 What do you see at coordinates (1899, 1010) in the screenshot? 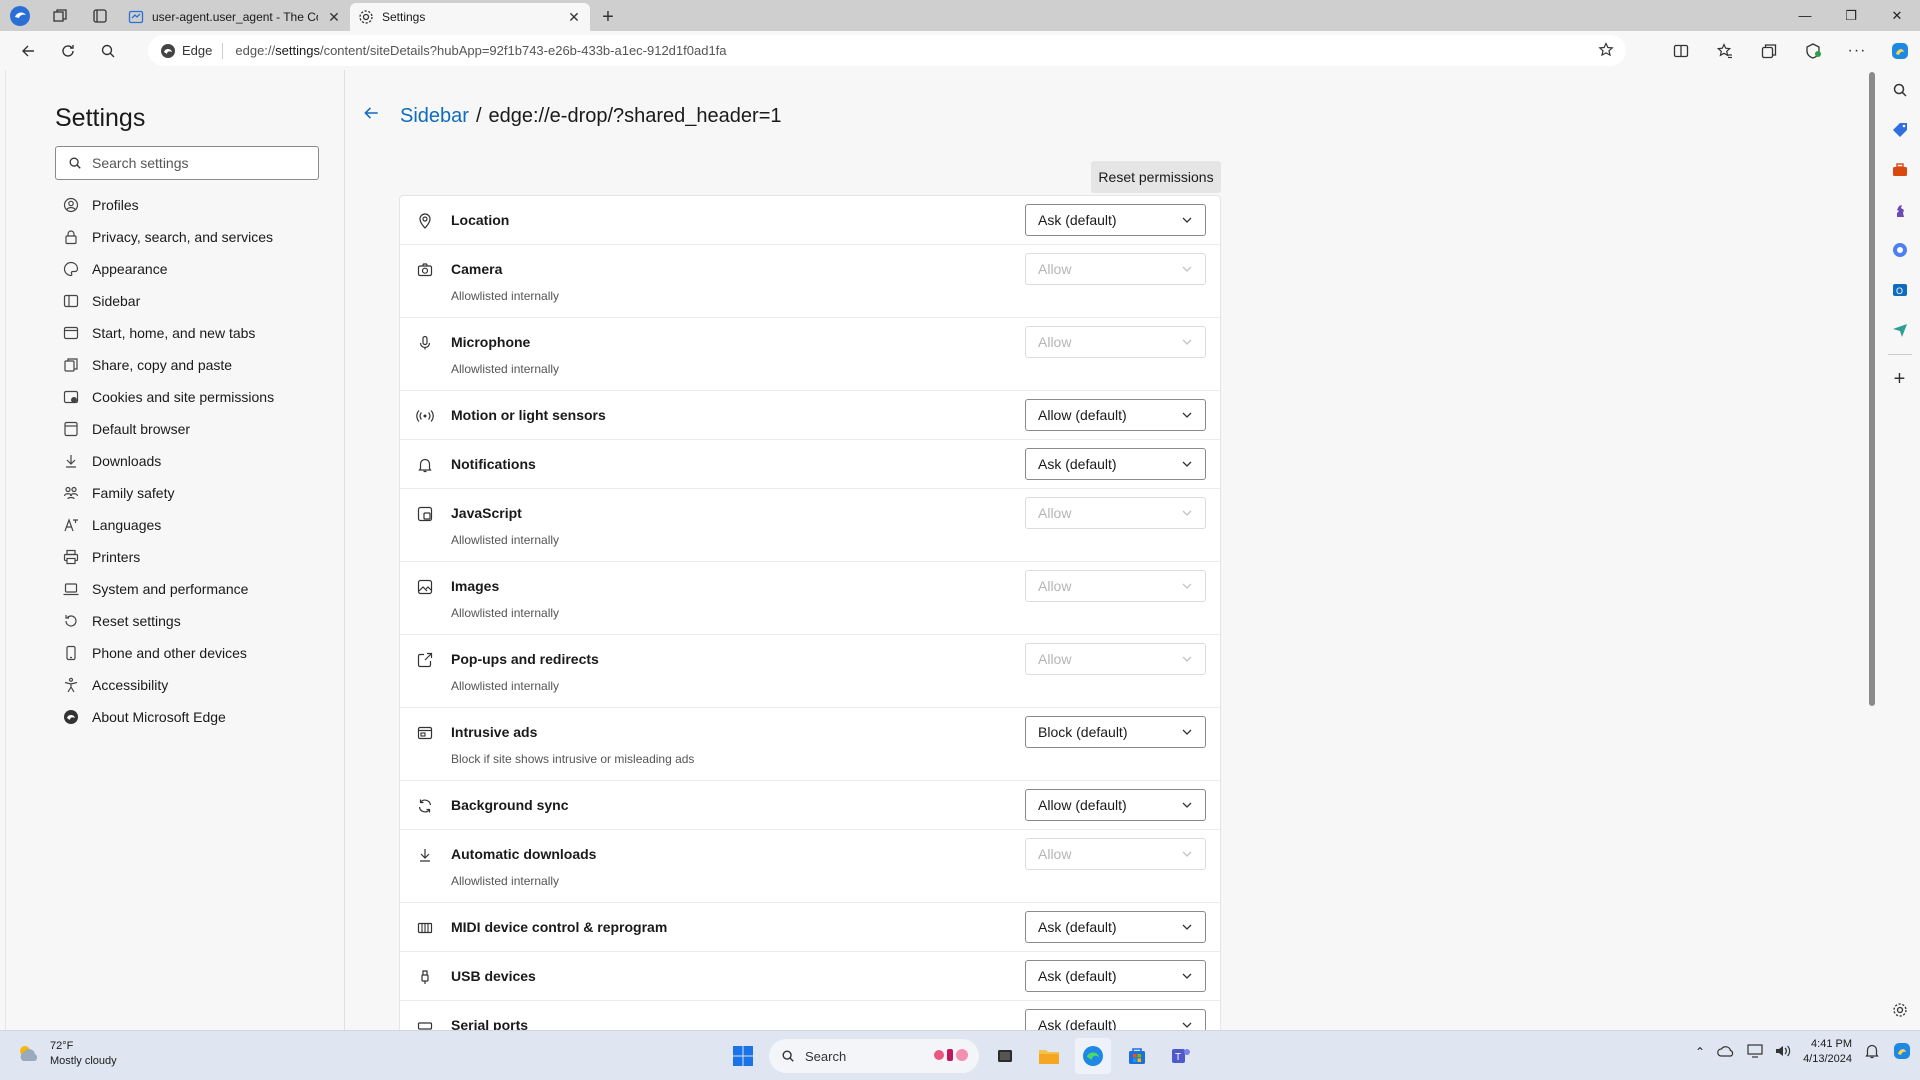
I see `sidebar-settings-button` at bounding box center [1899, 1010].